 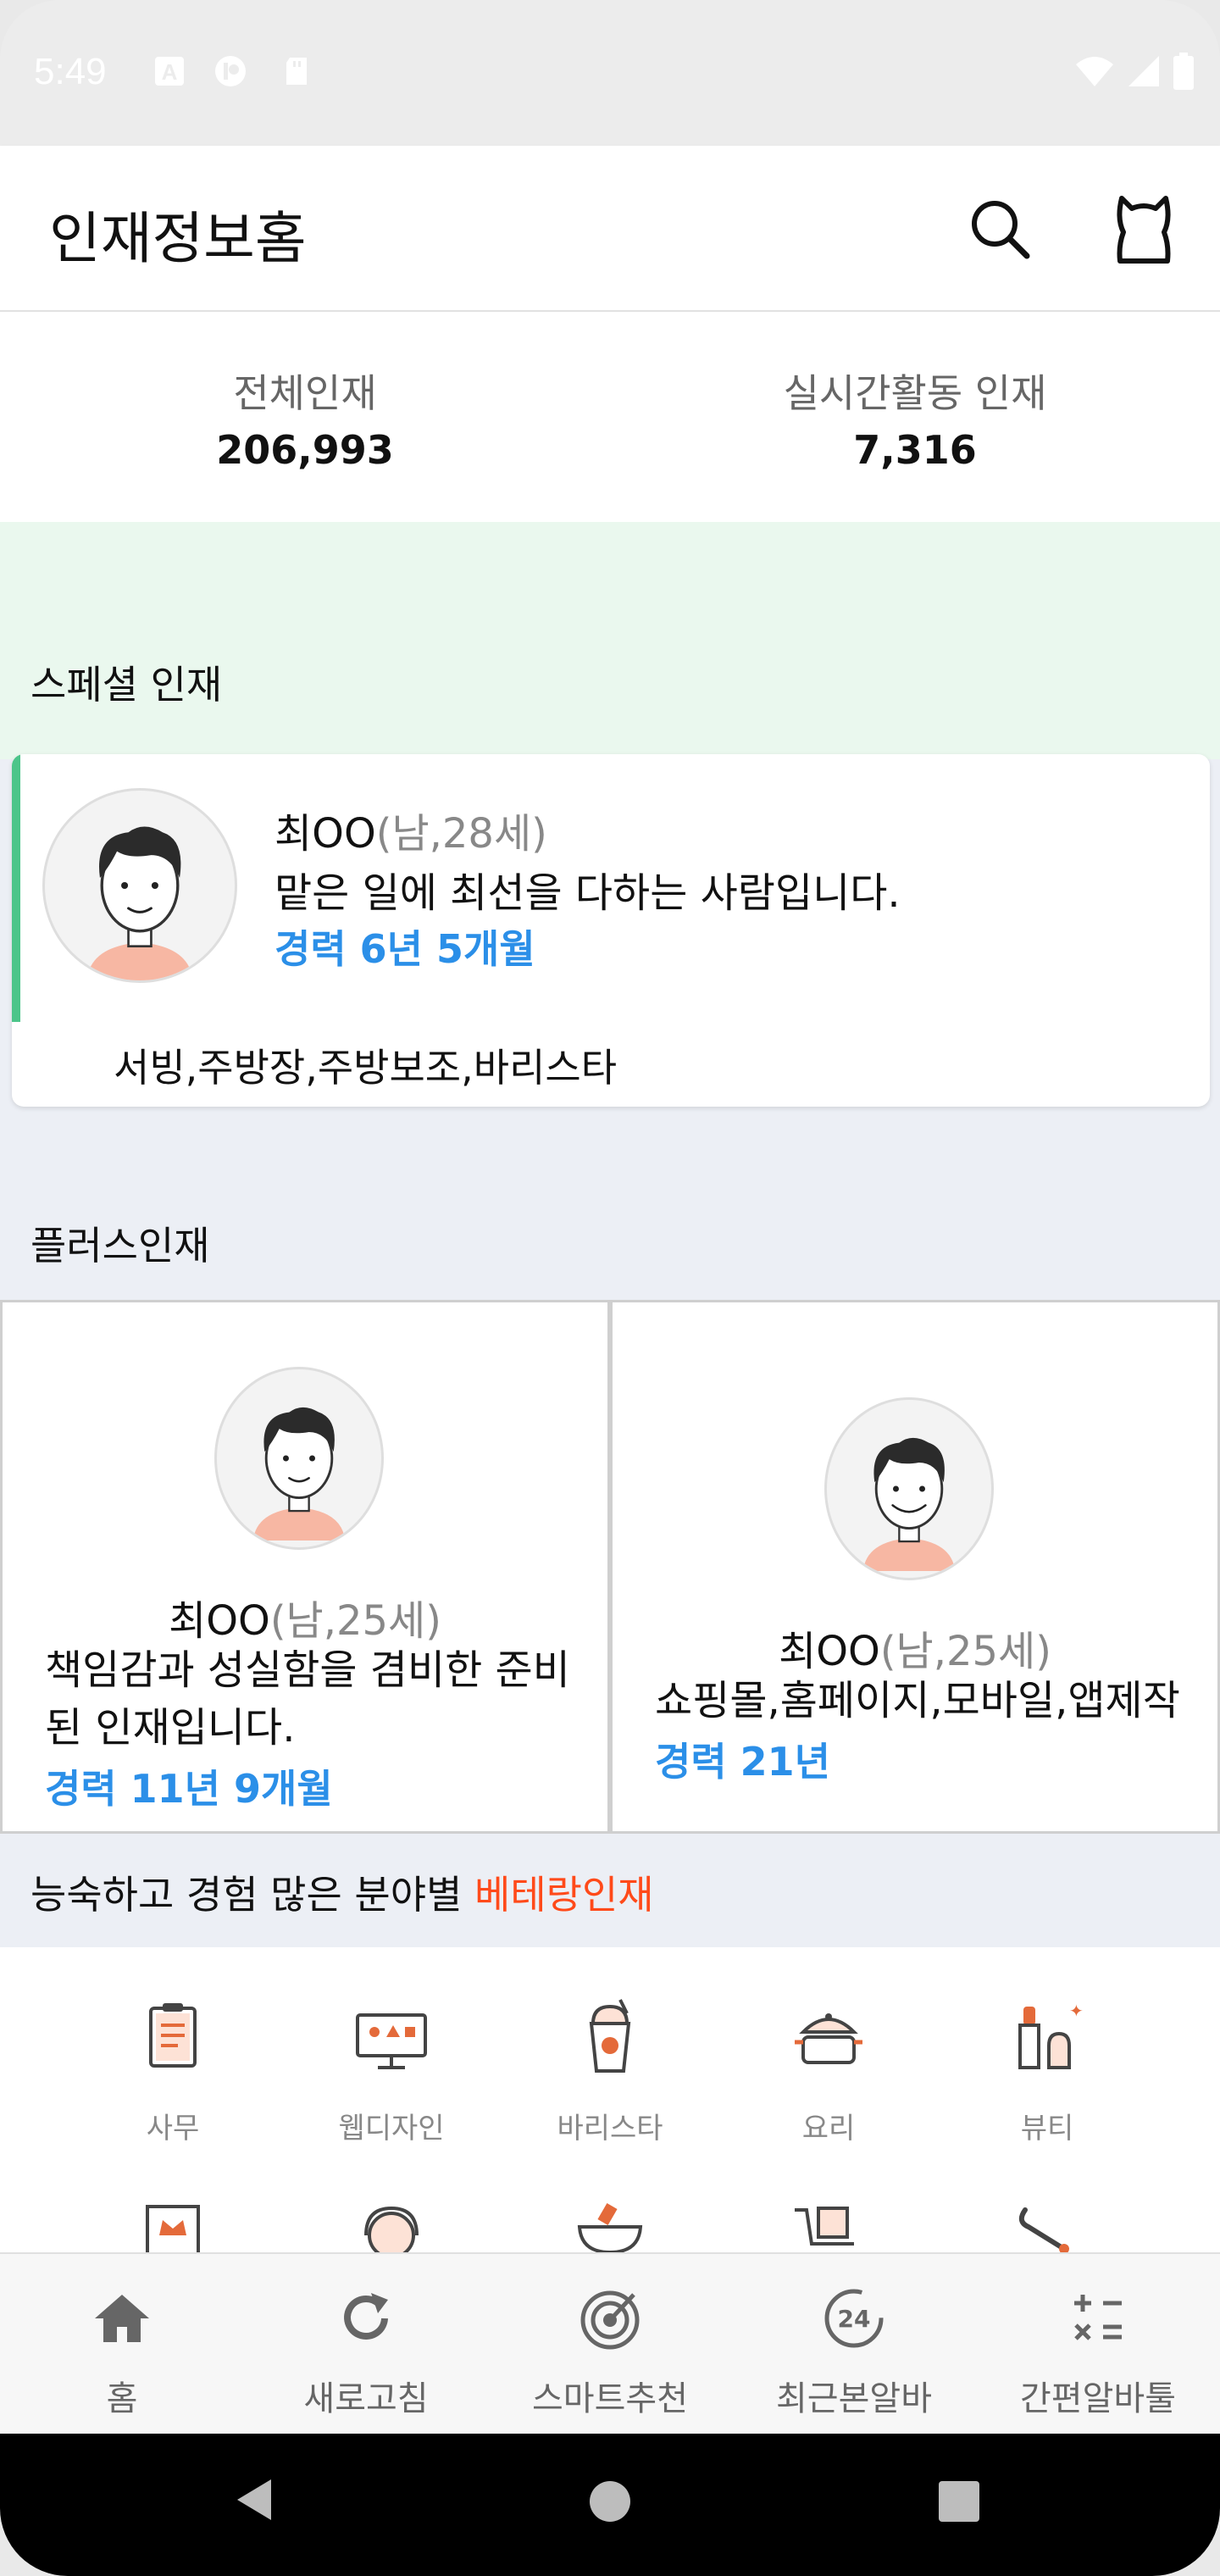 I want to click on category-cooking: 요리, so click(x=828, y=2070).